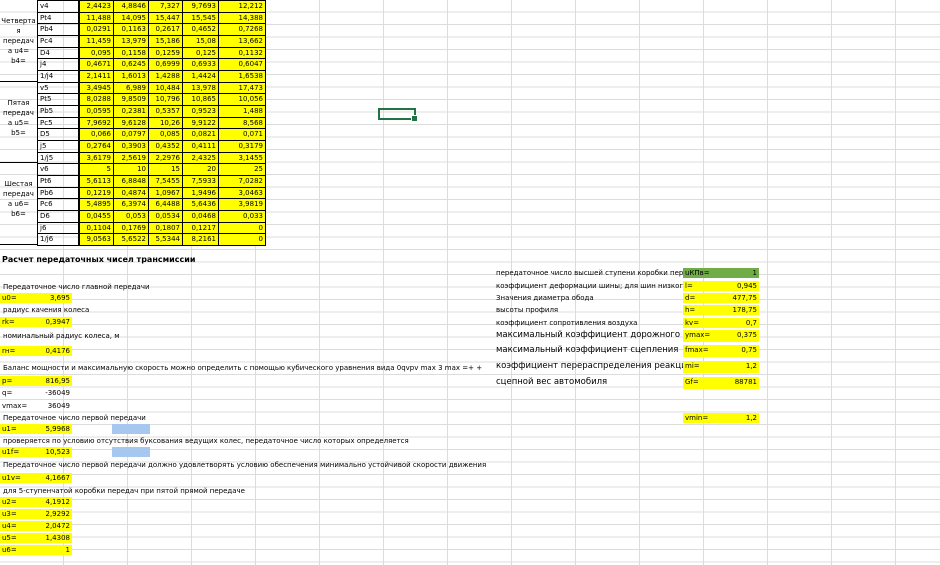  I want to click on text-label: Передаточное число первой передачи, so click(74, 418).